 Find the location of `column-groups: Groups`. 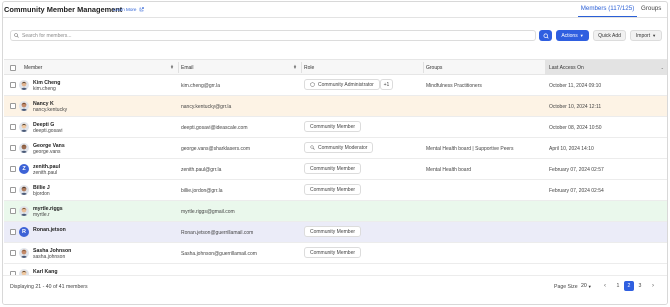

column-groups: Groups is located at coordinates (484, 67).